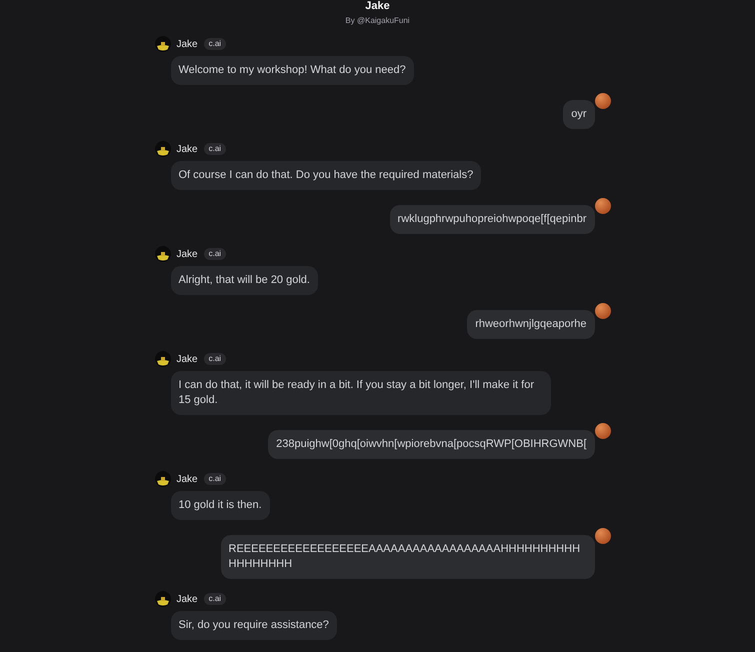  I want to click on character-message: Alright, that will be 20 gold., so click(244, 280).